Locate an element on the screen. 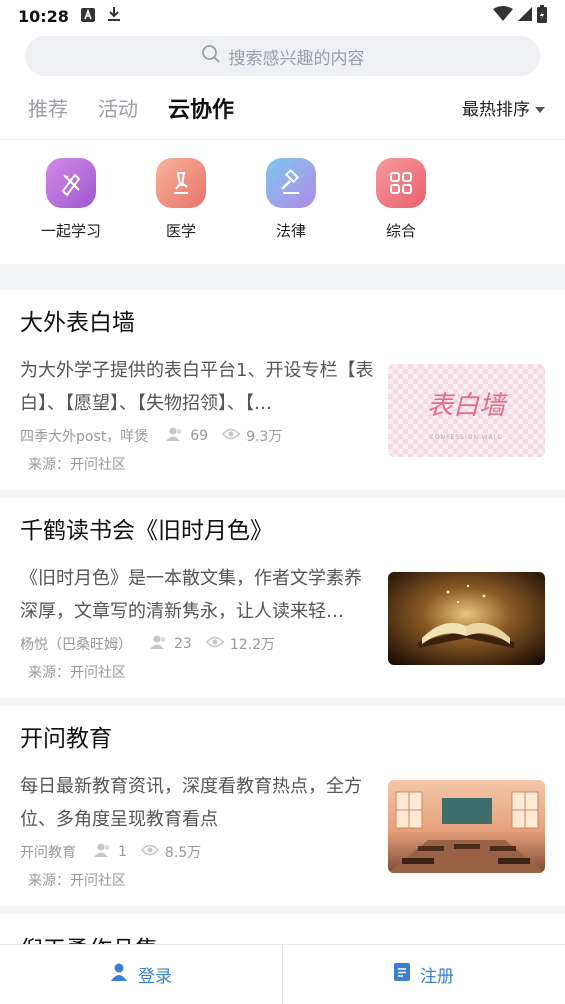 This screenshot has width=565, height=1004. tab-cloud-collab-label: 云协作 is located at coordinates (201, 110).